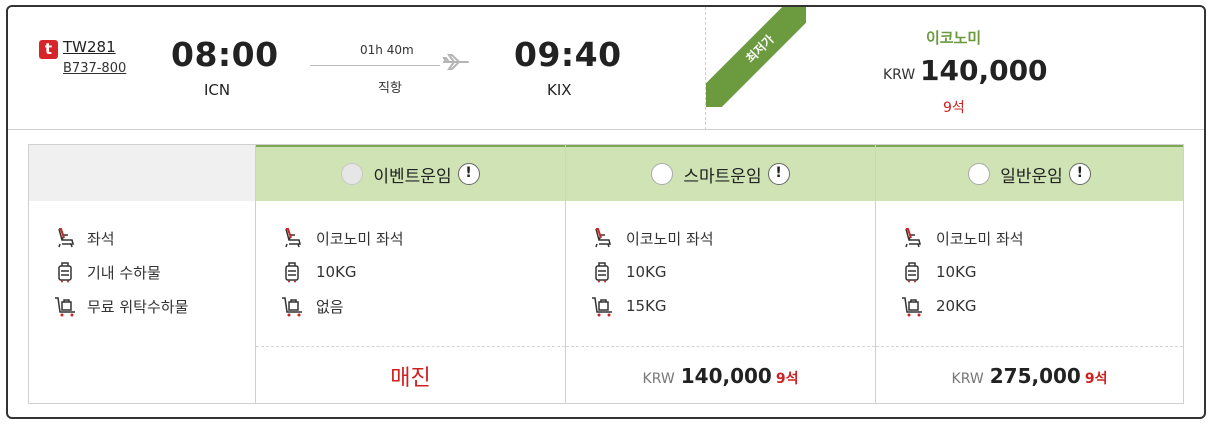 The width and height of the screenshot is (1213, 425). Describe the element at coordinates (984, 70) in the screenshot. I see `lowest-price: 140,000` at that location.